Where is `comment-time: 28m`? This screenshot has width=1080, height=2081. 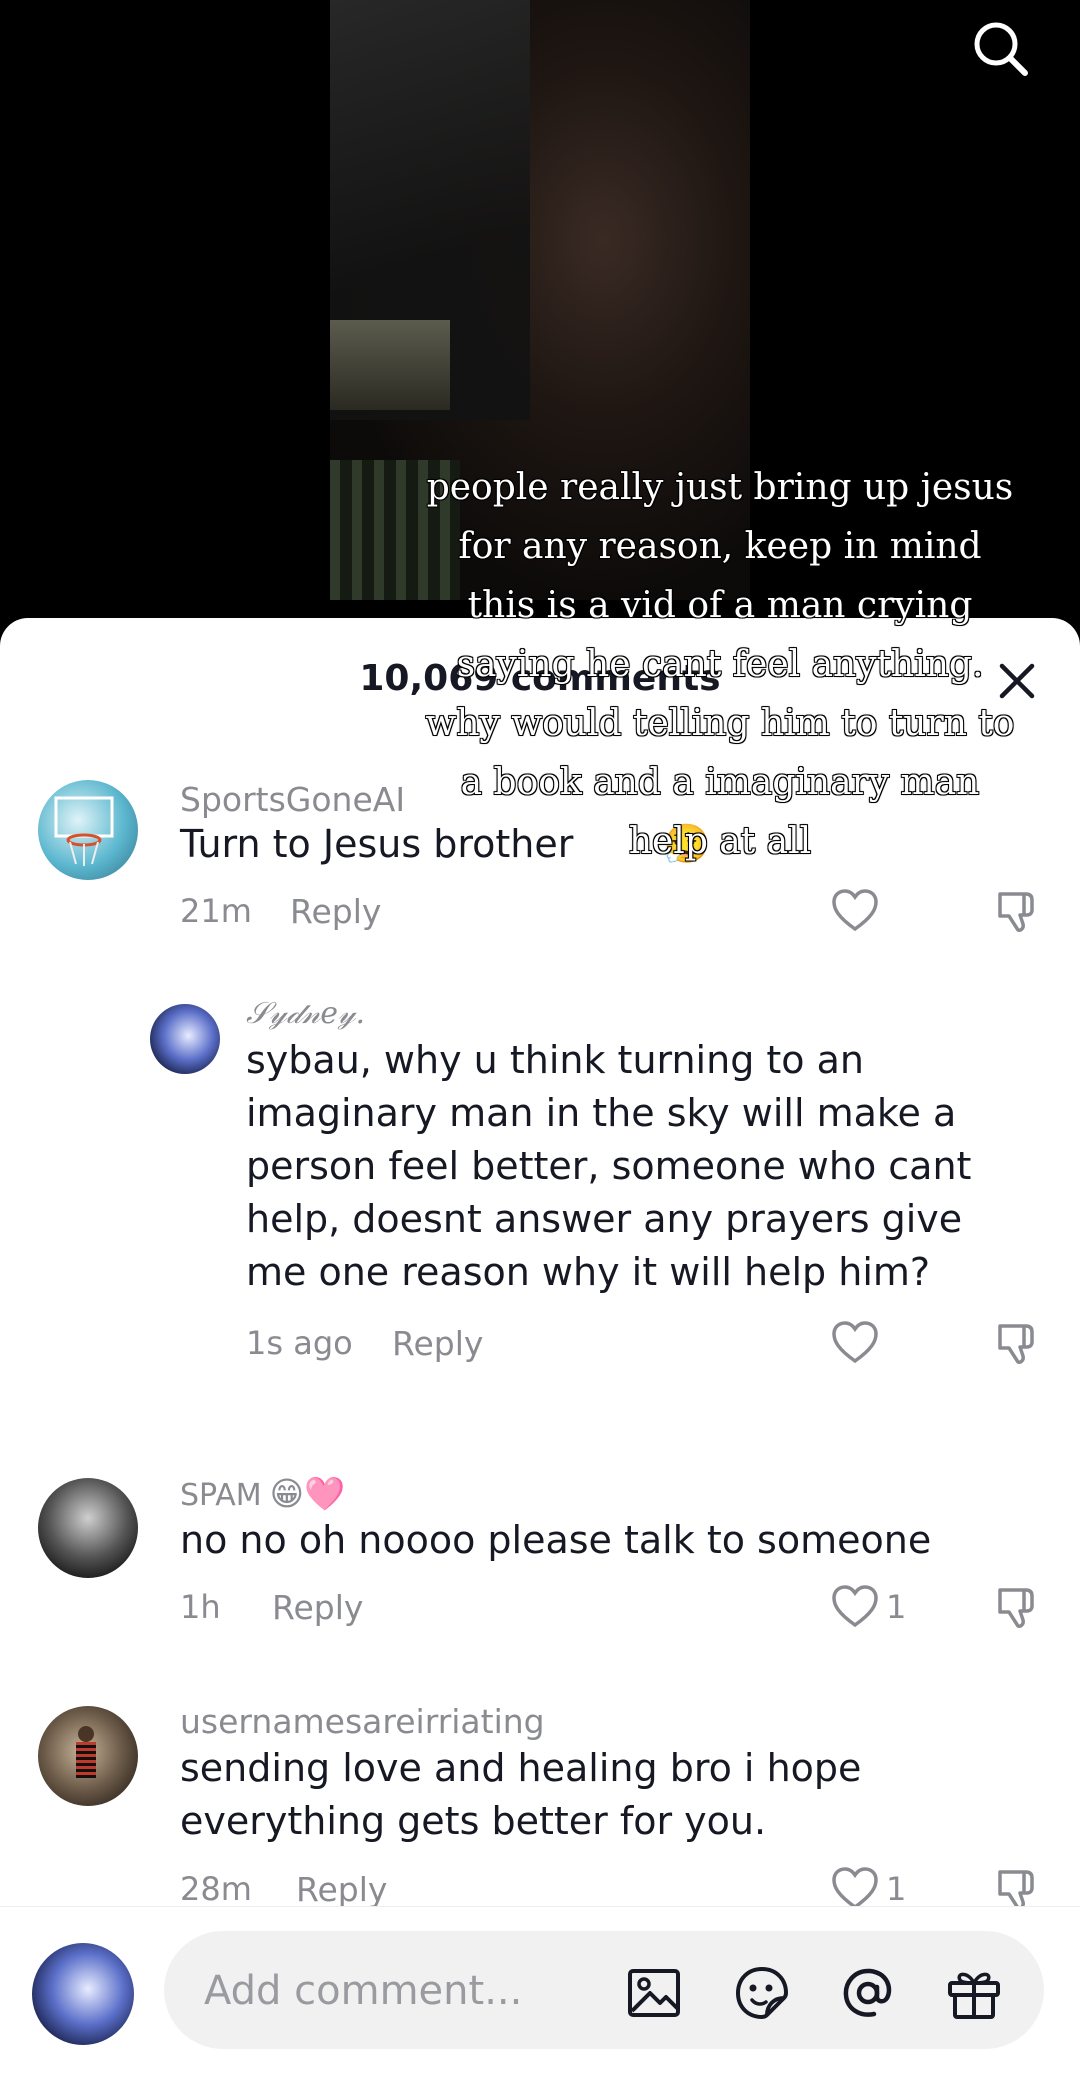
comment-time: 28m is located at coordinates (216, 1889).